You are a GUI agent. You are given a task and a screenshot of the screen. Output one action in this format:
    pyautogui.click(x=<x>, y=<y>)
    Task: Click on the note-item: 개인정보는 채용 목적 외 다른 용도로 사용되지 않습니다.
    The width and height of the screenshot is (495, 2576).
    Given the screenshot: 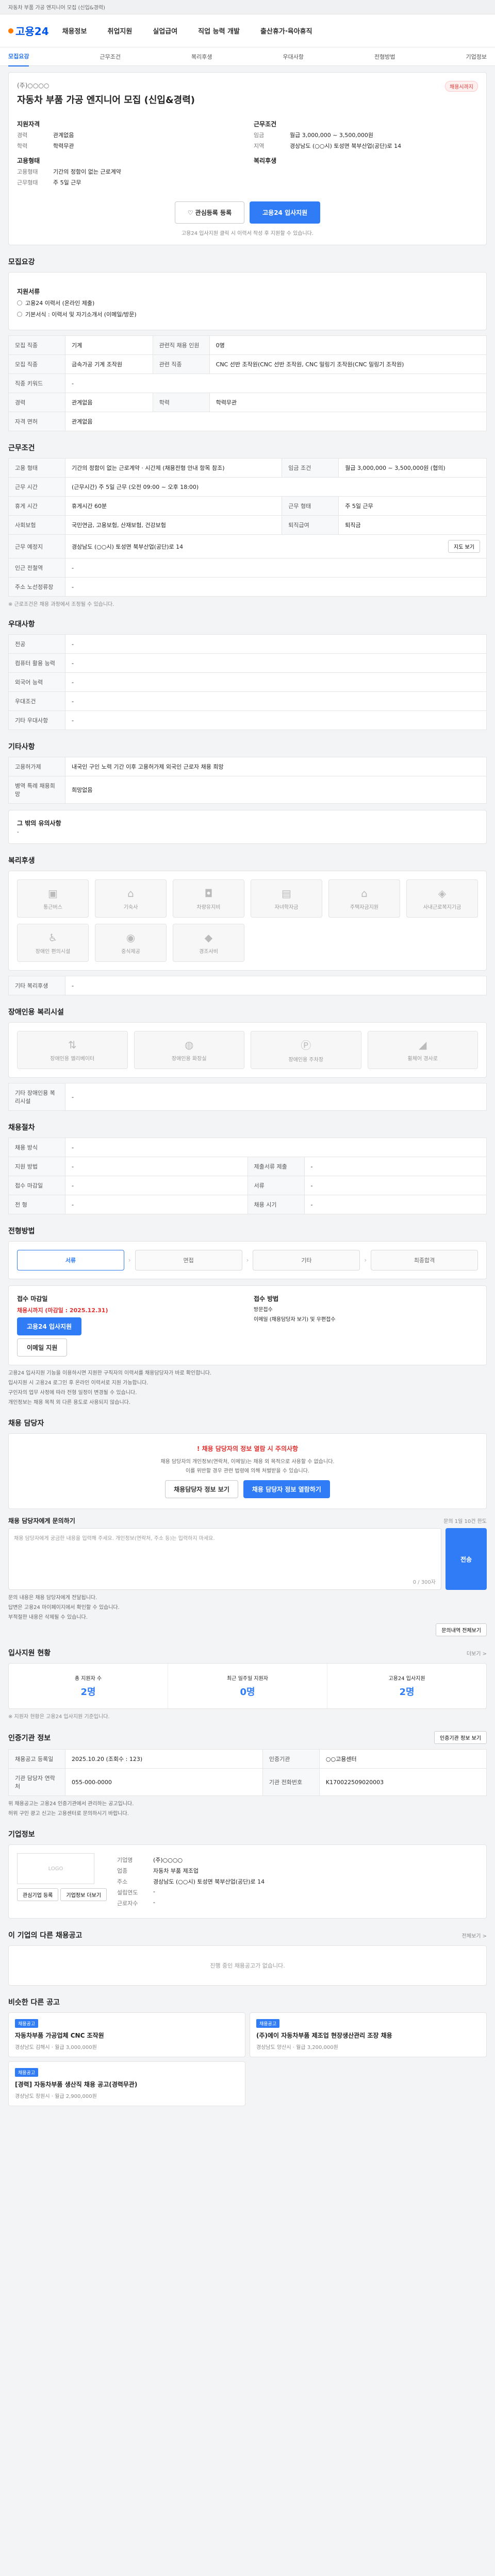 What is the action you would take?
    pyautogui.click(x=69, y=1403)
    